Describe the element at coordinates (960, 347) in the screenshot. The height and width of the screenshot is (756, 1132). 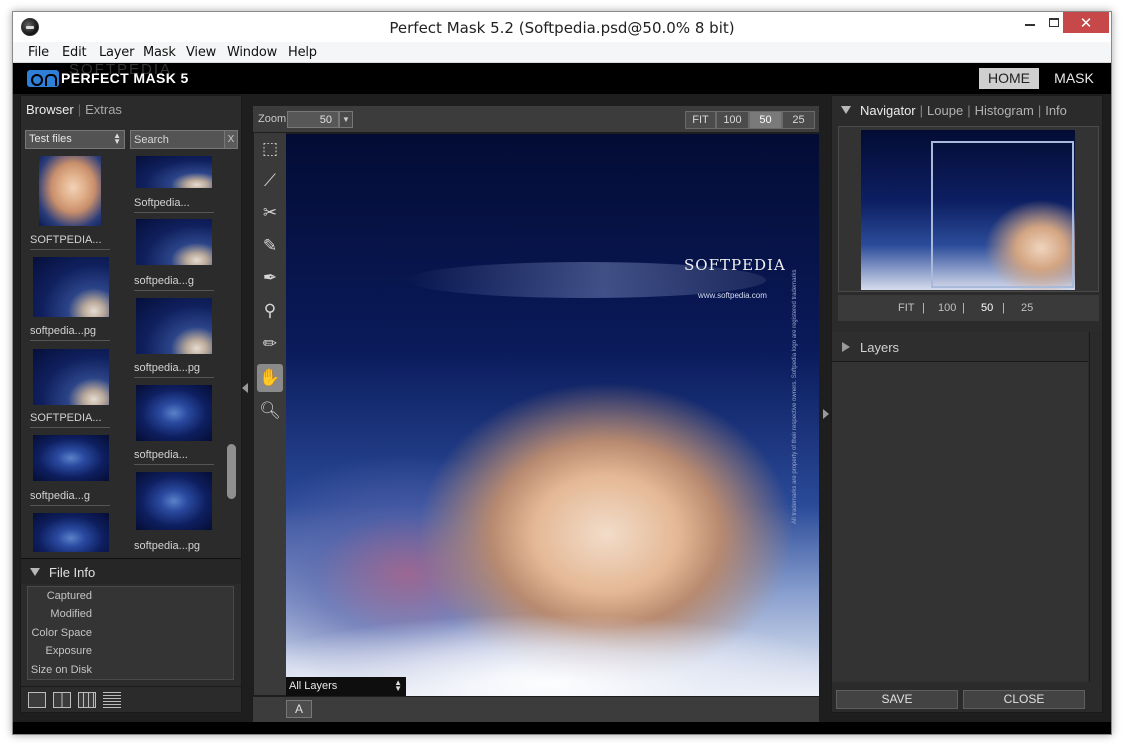
I see `layers-header: Layers` at that location.